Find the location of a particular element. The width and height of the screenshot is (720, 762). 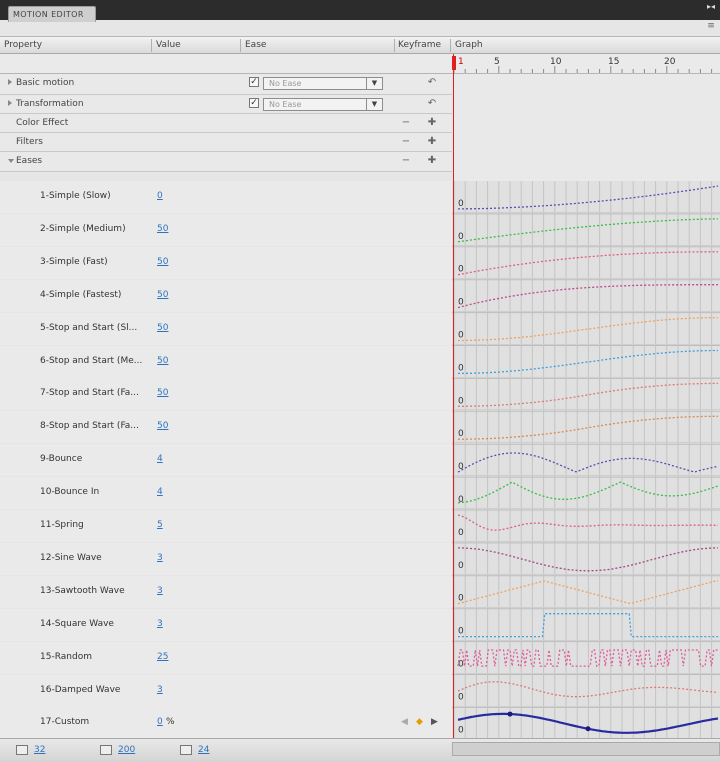

ease-row: 14-Square Wave 3 is located at coordinates (360, 624).